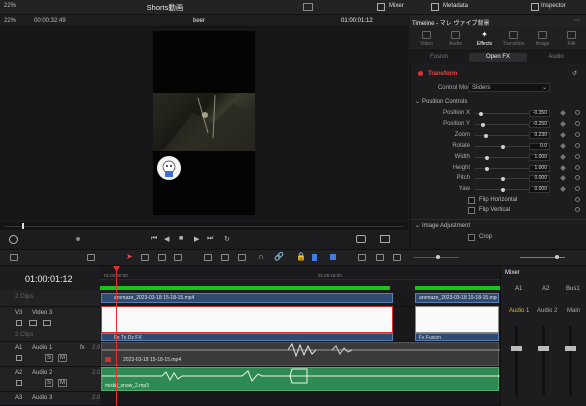  Describe the element at coordinates (333, 257) in the screenshot. I see `marker-icon` at that location.